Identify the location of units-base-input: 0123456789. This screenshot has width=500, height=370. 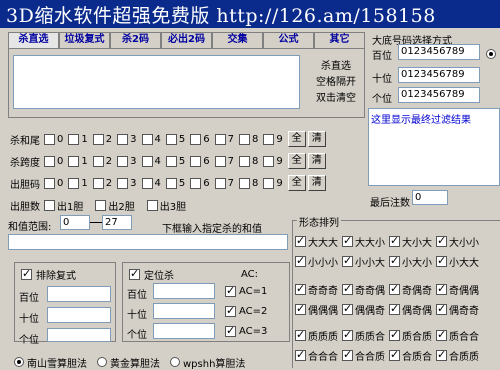
(439, 95).